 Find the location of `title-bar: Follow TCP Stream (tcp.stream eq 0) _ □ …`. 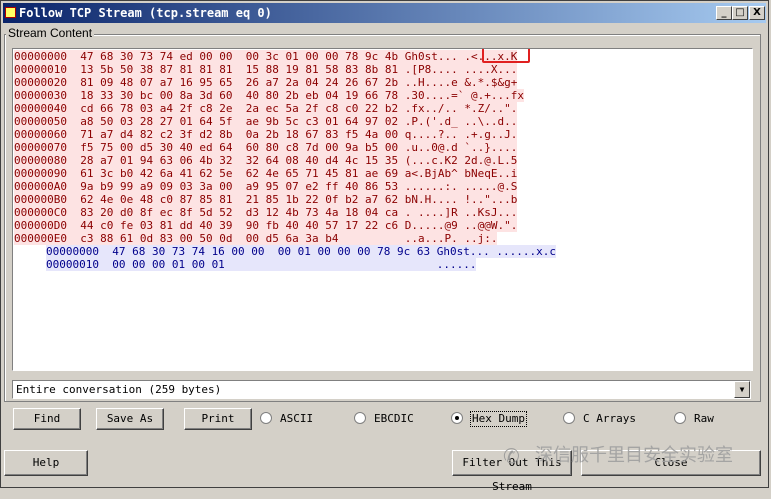

title-bar: Follow TCP Stream (tcp.stream eq 0) _ □ … is located at coordinates (384, 13).